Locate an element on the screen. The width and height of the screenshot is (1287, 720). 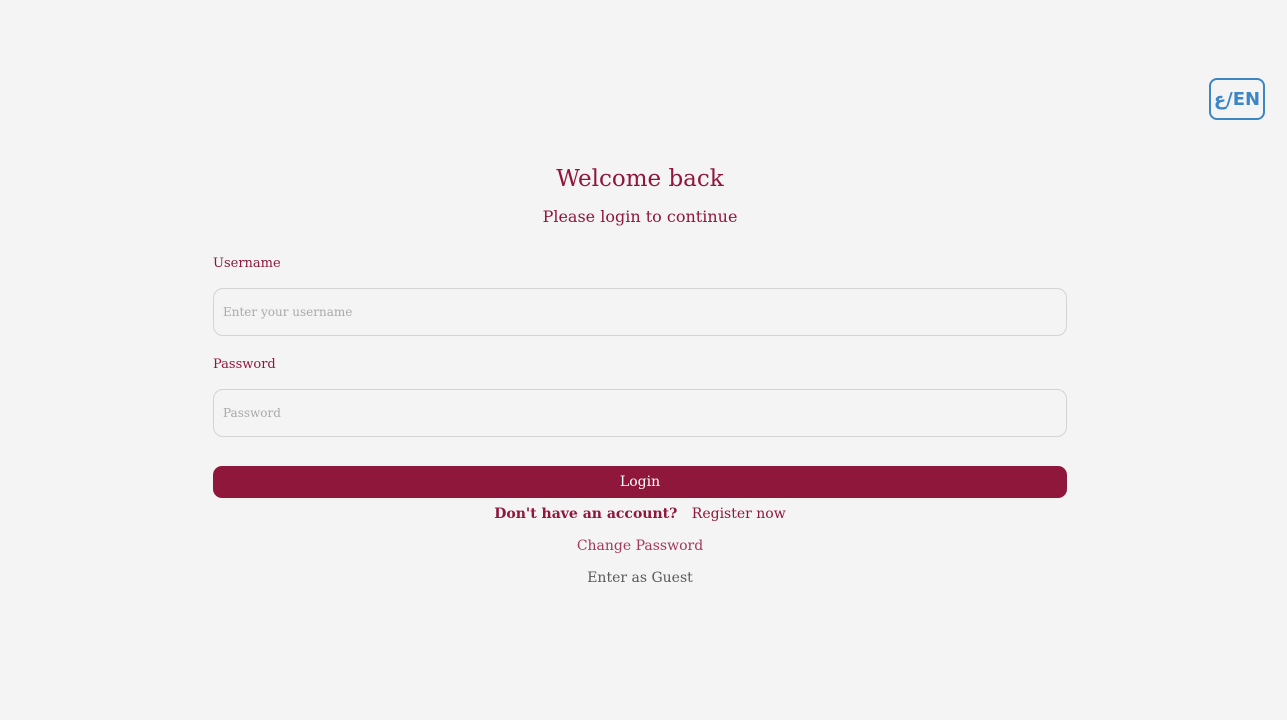
language-toggle-button: ع/EN is located at coordinates (1237, 99).